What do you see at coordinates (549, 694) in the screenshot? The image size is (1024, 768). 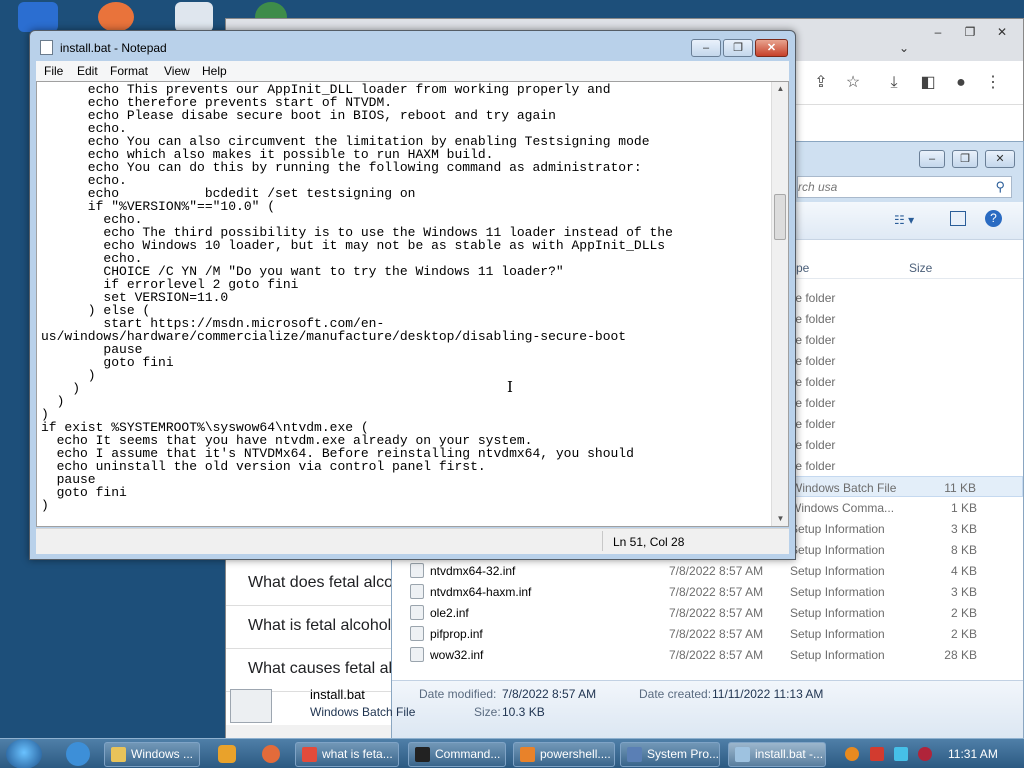 I see `modified-value: 7/8/2022 8:57 AM` at bounding box center [549, 694].